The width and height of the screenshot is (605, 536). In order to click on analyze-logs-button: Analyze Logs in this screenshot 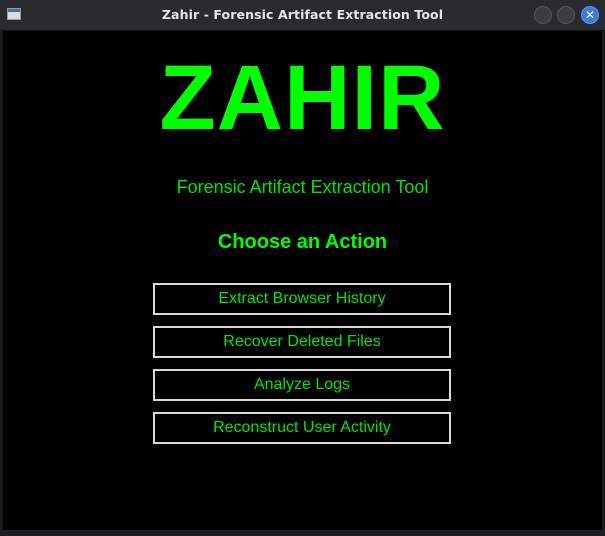, I will do `click(302, 385)`.